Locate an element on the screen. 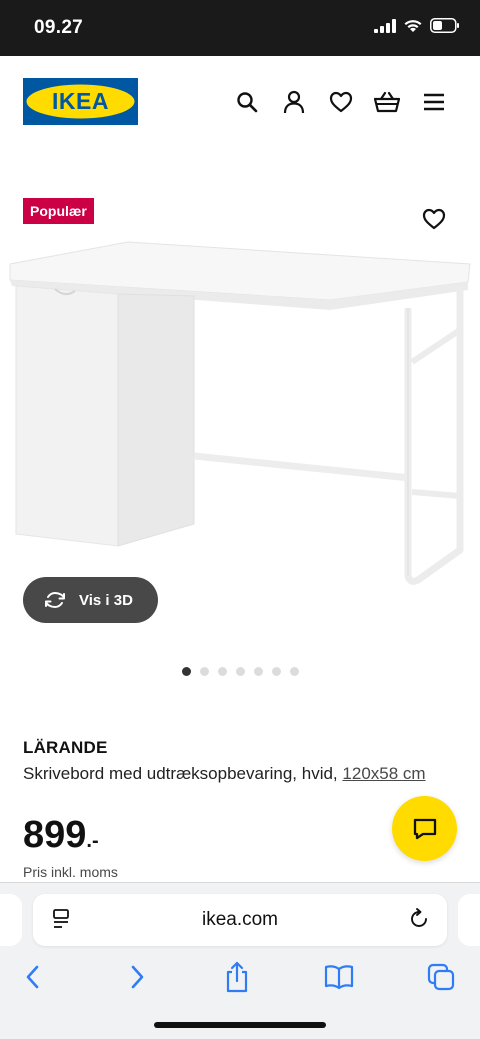 The width and height of the screenshot is (480, 1039). previous-tab-peek is located at coordinates (11, 920).